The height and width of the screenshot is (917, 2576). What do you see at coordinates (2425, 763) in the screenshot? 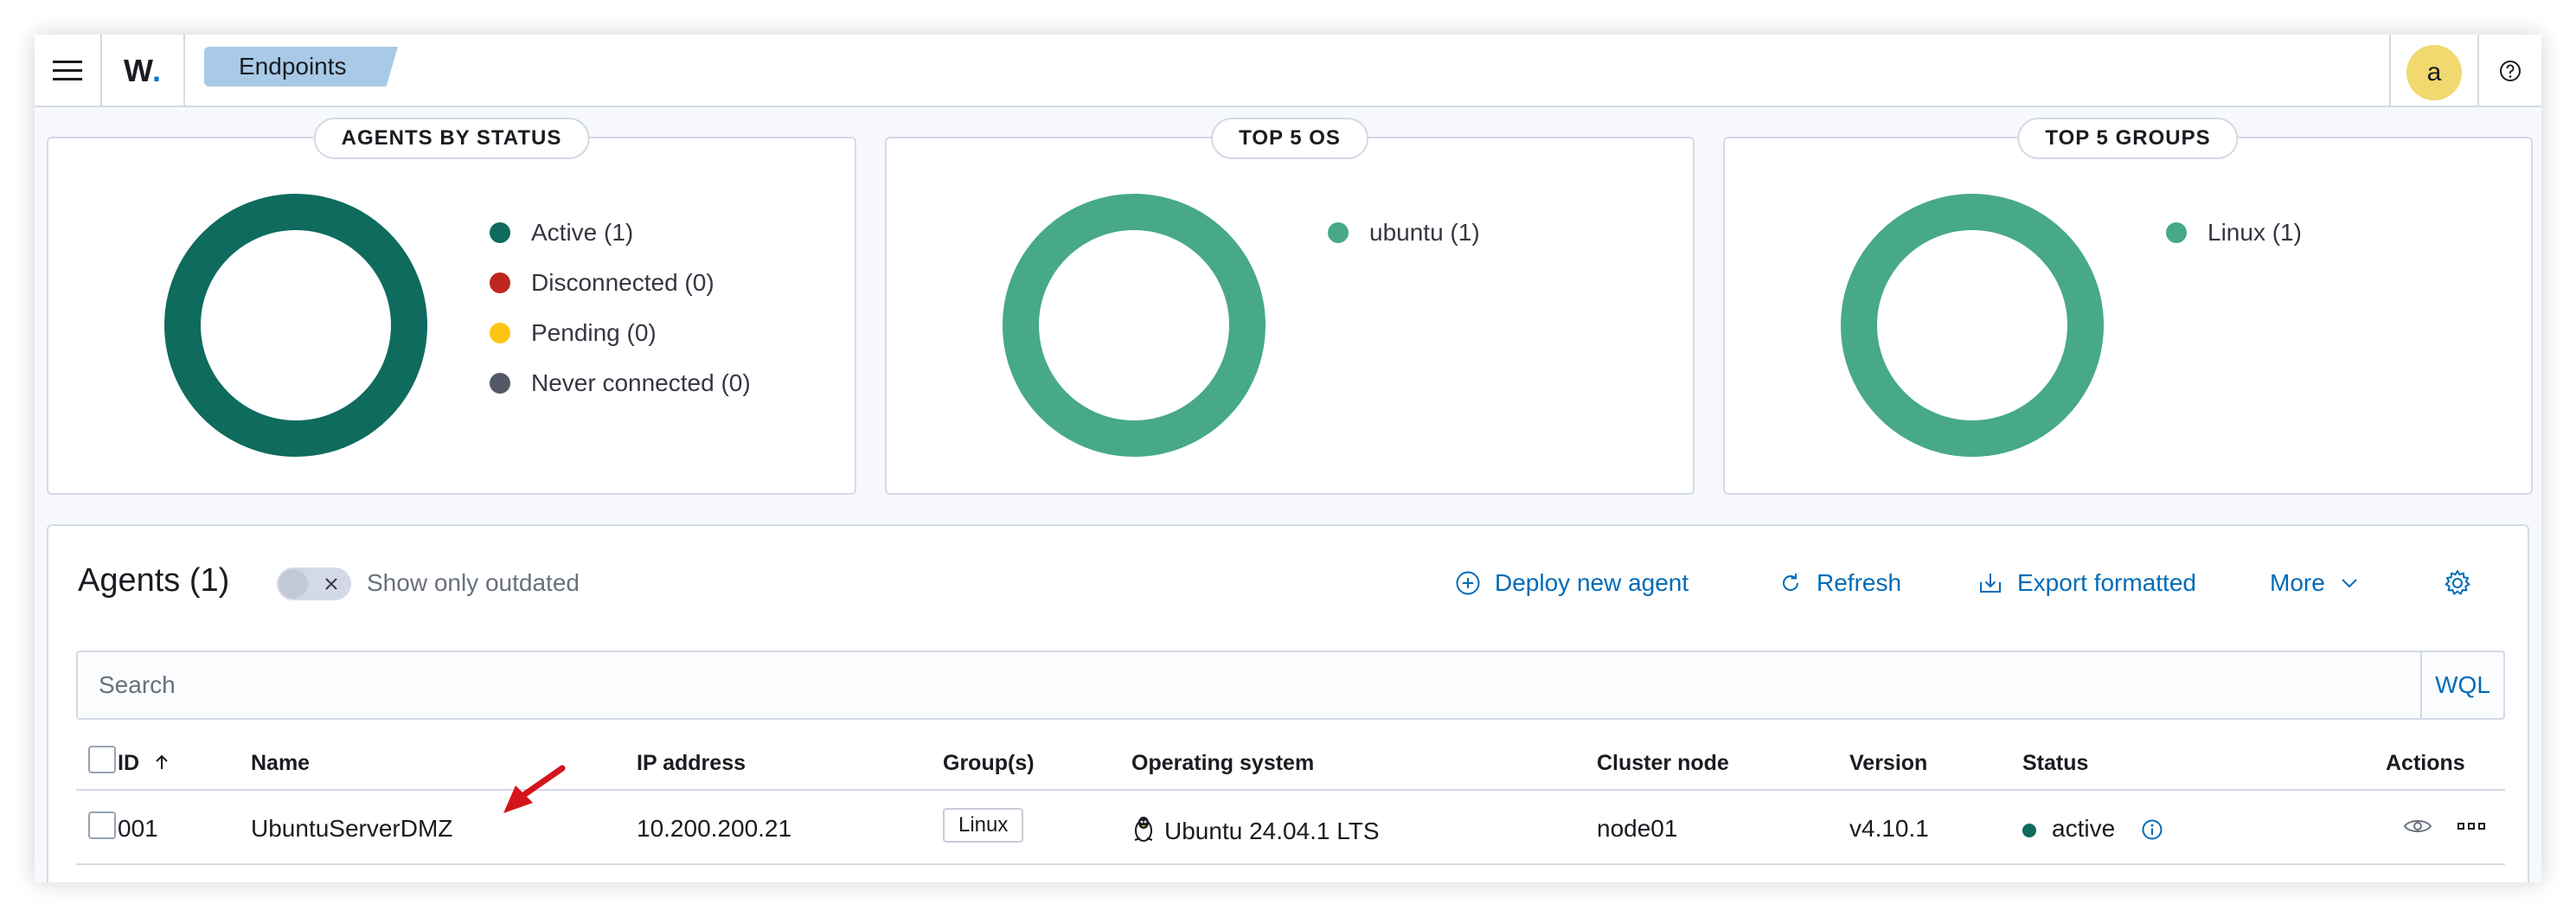
I see `column-header-actions: Actions` at bounding box center [2425, 763].